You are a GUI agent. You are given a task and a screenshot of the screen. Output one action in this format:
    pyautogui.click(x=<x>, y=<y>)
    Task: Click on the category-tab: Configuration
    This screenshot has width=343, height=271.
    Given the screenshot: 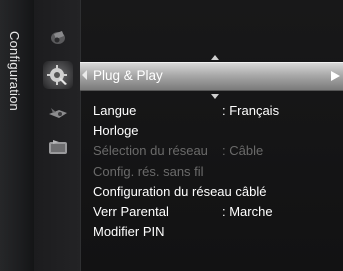 What is the action you would take?
    pyautogui.click(x=17, y=135)
    